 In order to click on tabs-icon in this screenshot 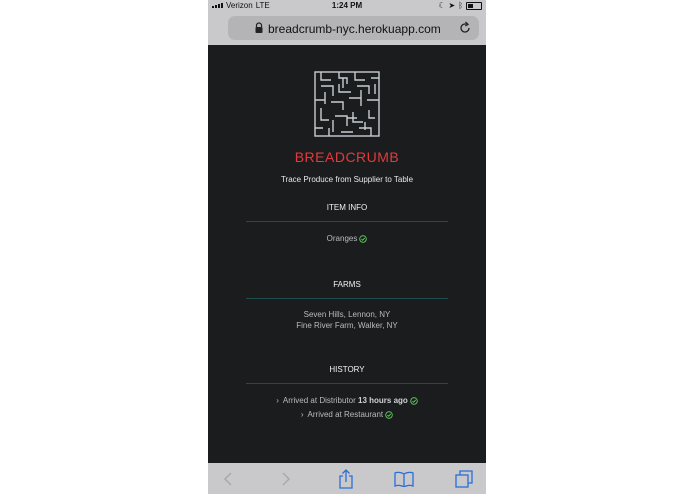, I will do `click(464, 479)`.